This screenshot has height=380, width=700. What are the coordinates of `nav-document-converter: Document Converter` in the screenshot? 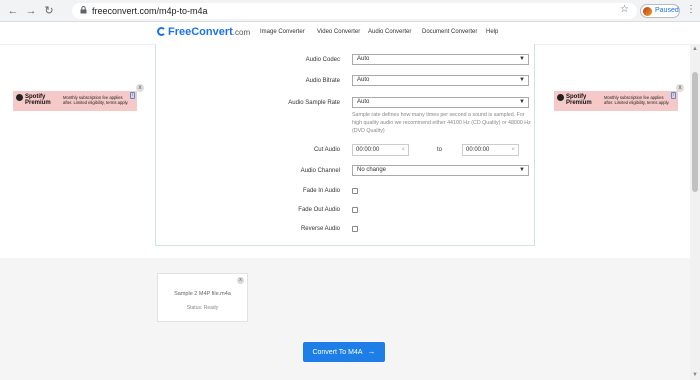 It's located at (449, 32).